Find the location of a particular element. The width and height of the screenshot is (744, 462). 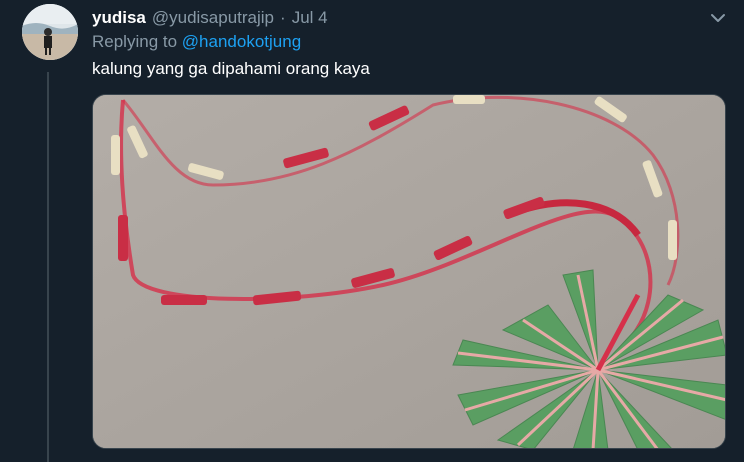

display-name: yudisa is located at coordinates (119, 18).